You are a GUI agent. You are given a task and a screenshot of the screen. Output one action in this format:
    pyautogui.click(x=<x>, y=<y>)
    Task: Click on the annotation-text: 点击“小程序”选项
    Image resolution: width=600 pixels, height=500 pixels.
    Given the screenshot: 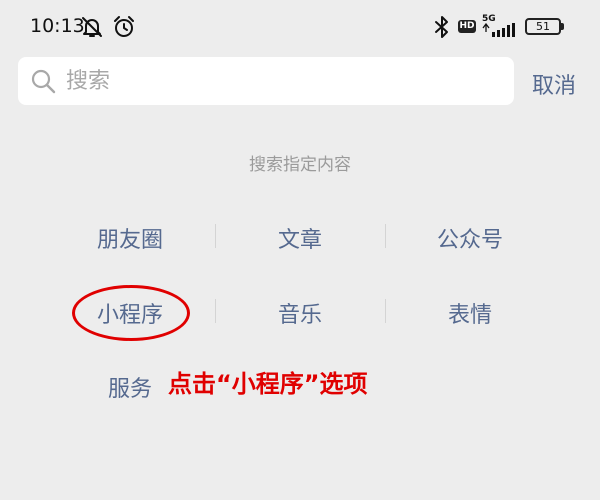 What is the action you would take?
    pyautogui.click(x=268, y=384)
    